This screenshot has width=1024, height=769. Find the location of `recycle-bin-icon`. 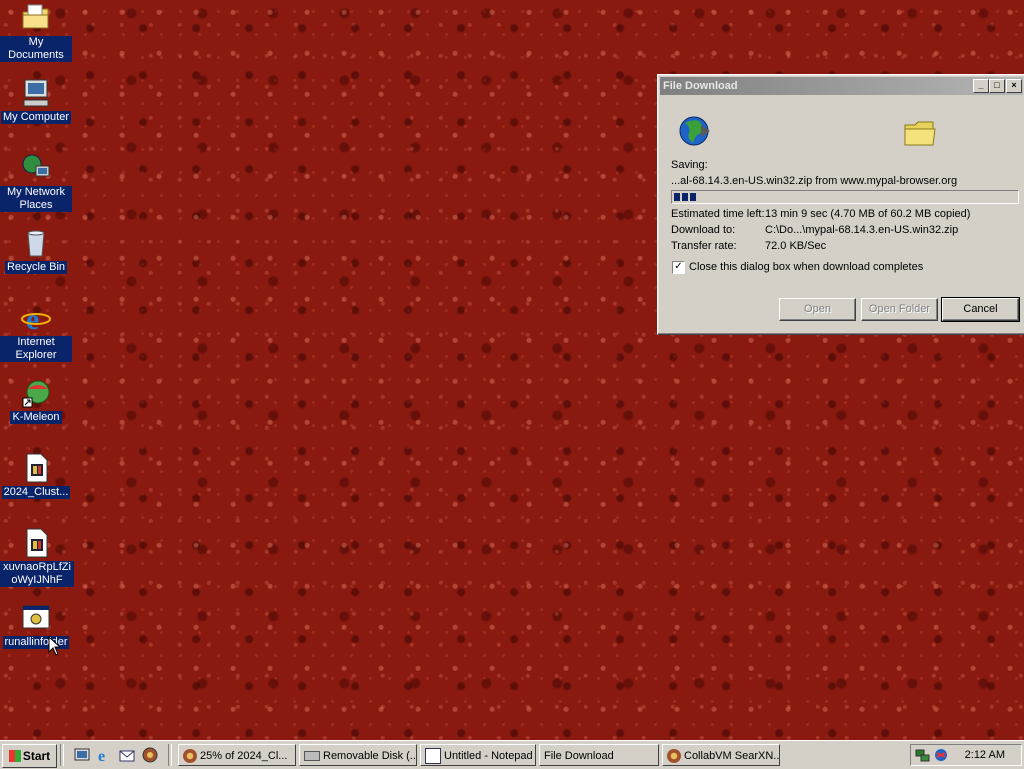

recycle-bin-icon is located at coordinates (36, 243).